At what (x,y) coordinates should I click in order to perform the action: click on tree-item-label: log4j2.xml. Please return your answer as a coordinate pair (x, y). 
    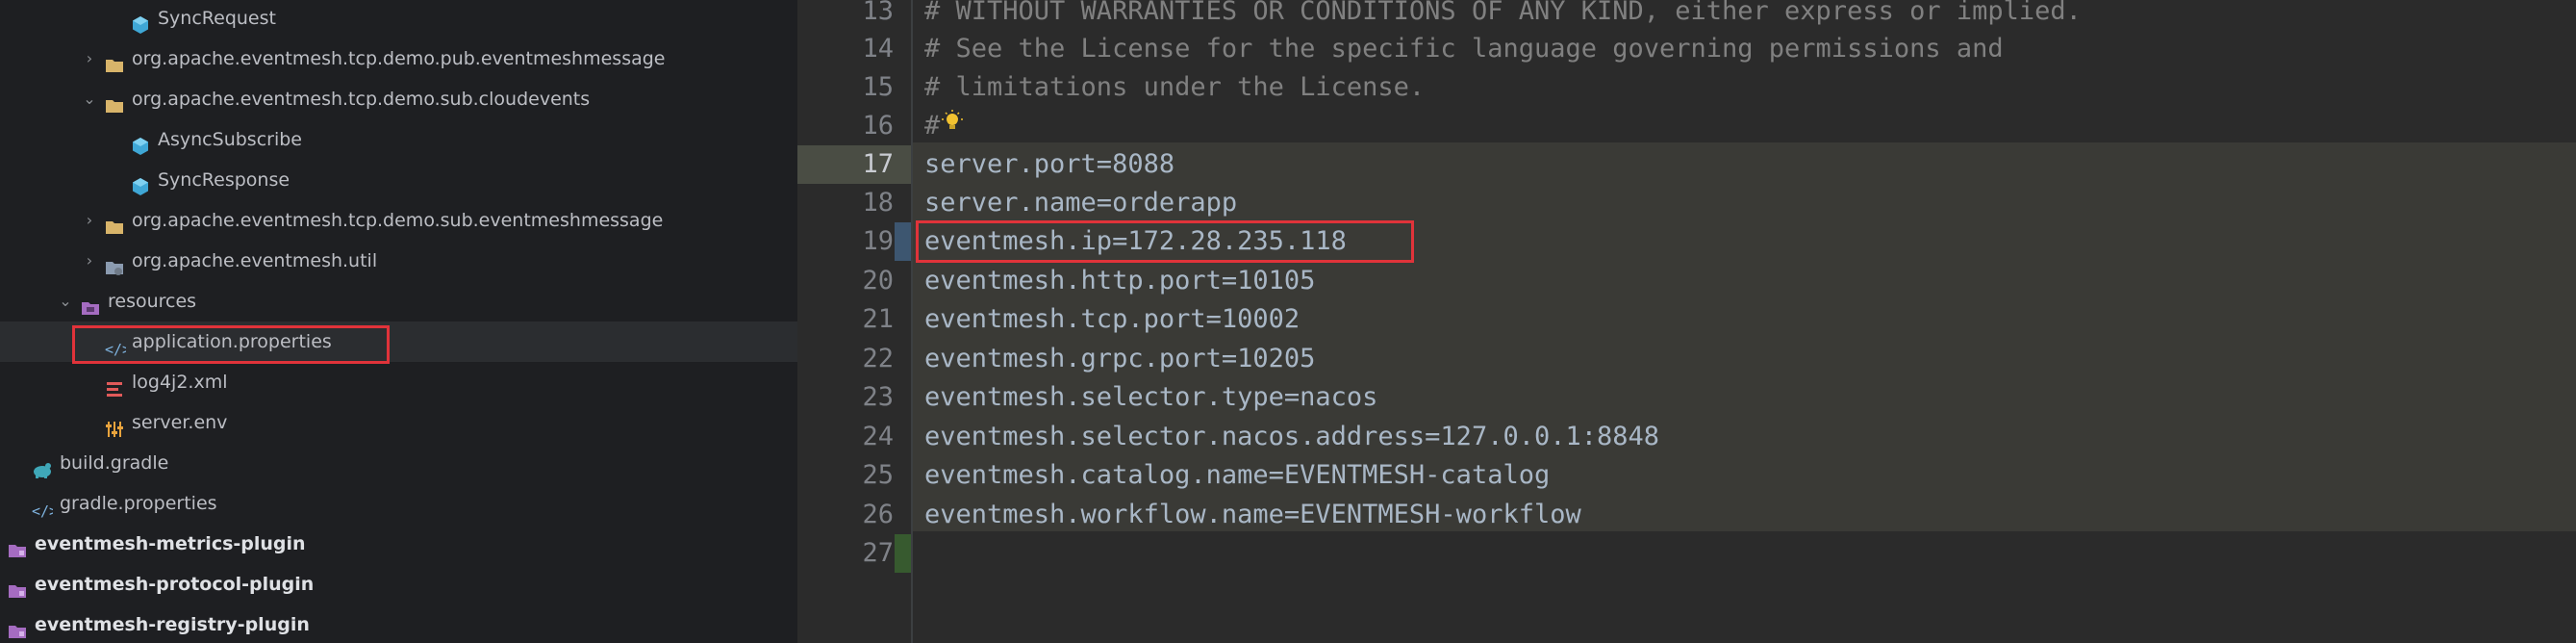
    Looking at the image, I should click on (180, 382).